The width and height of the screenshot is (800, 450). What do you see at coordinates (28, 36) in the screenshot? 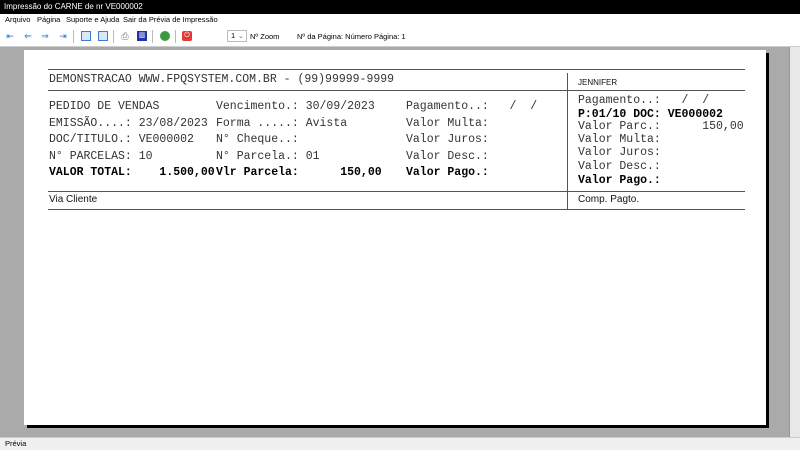
I see `prev-page-icon: ⇐` at bounding box center [28, 36].